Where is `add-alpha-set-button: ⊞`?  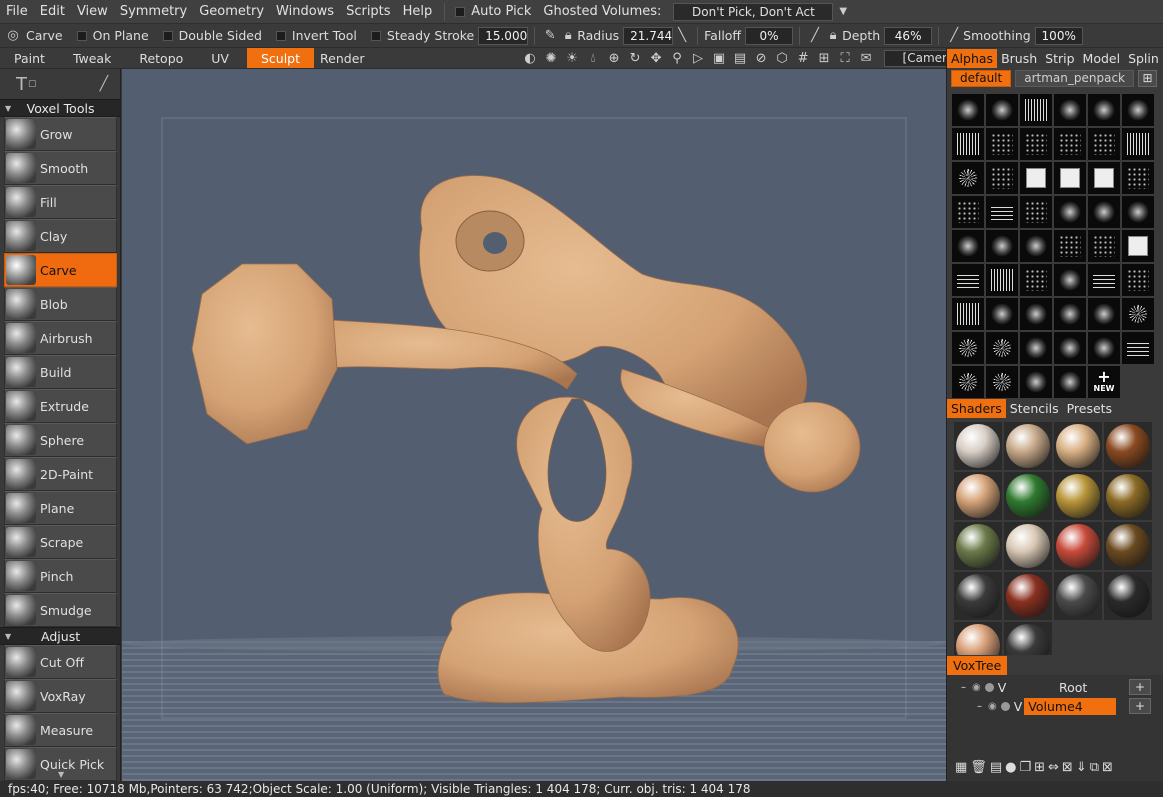 add-alpha-set-button: ⊞ is located at coordinates (1147, 78).